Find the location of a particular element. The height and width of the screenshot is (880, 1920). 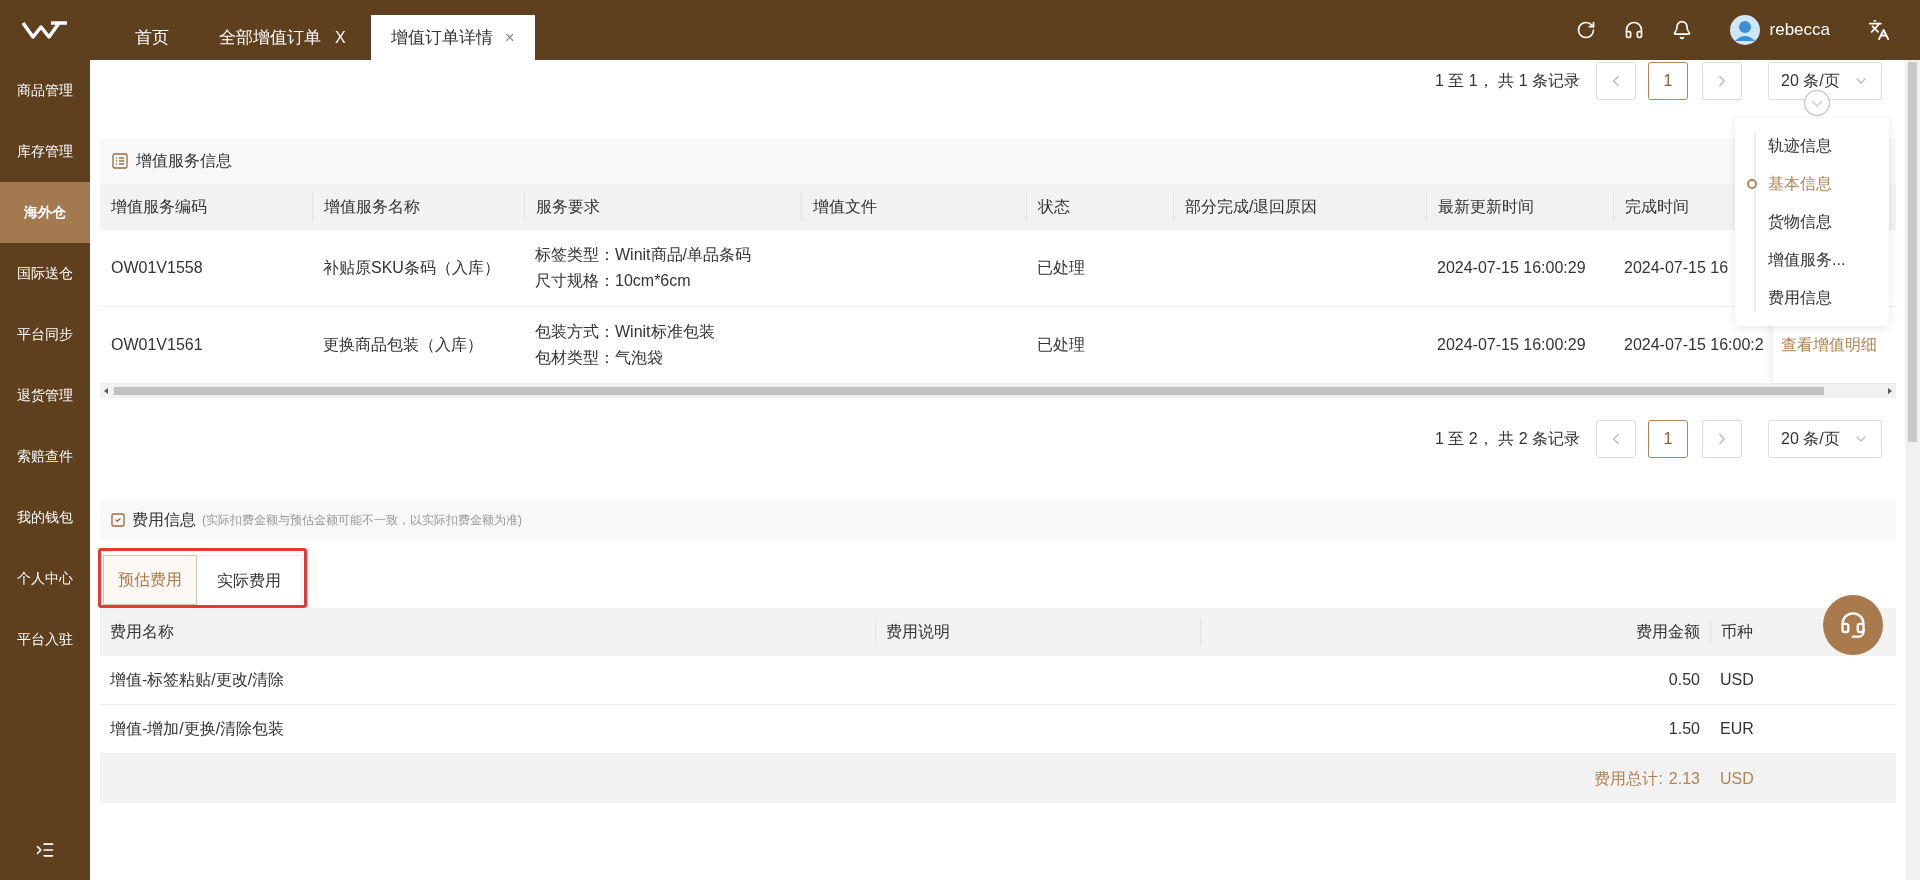

page-tab: 全部增值订单 X is located at coordinates (282, 37).